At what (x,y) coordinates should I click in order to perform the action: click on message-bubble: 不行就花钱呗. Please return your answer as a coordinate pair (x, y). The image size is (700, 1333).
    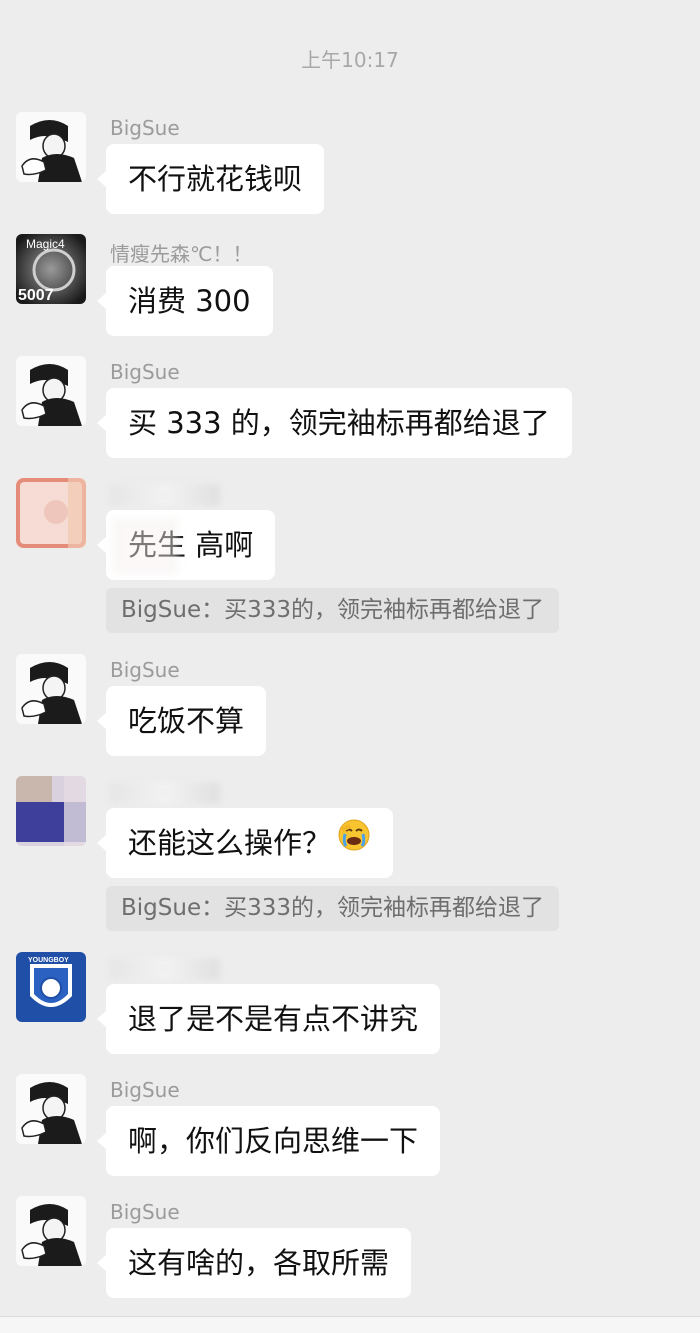
    Looking at the image, I should click on (210, 179).